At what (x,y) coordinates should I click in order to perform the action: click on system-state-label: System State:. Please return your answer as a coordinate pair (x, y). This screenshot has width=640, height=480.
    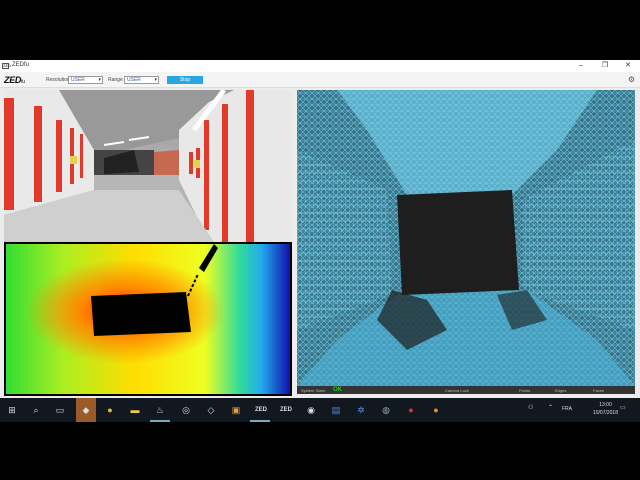
    Looking at the image, I should click on (313, 390).